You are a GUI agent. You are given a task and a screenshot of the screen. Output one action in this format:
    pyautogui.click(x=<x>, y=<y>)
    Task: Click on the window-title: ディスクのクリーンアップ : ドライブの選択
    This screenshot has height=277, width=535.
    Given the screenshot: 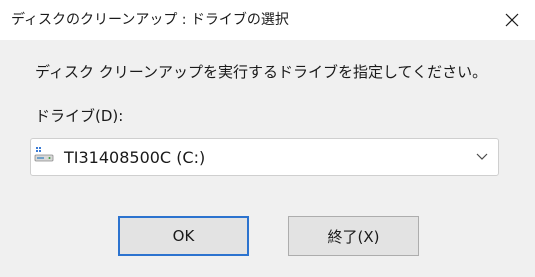 What is the action you would take?
    pyautogui.click(x=150, y=20)
    